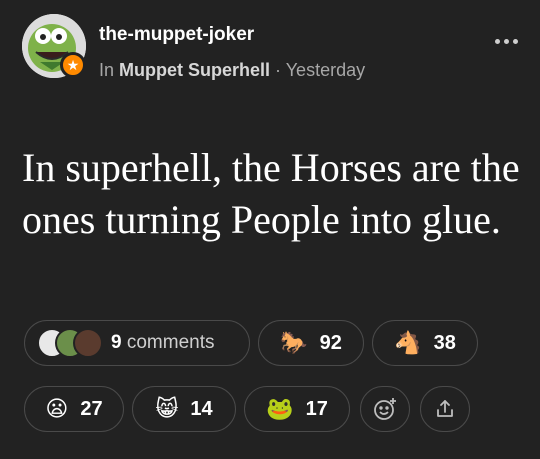 The image size is (540, 459). What do you see at coordinates (91, 408) in the screenshot?
I see `reaction-count: 27` at bounding box center [91, 408].